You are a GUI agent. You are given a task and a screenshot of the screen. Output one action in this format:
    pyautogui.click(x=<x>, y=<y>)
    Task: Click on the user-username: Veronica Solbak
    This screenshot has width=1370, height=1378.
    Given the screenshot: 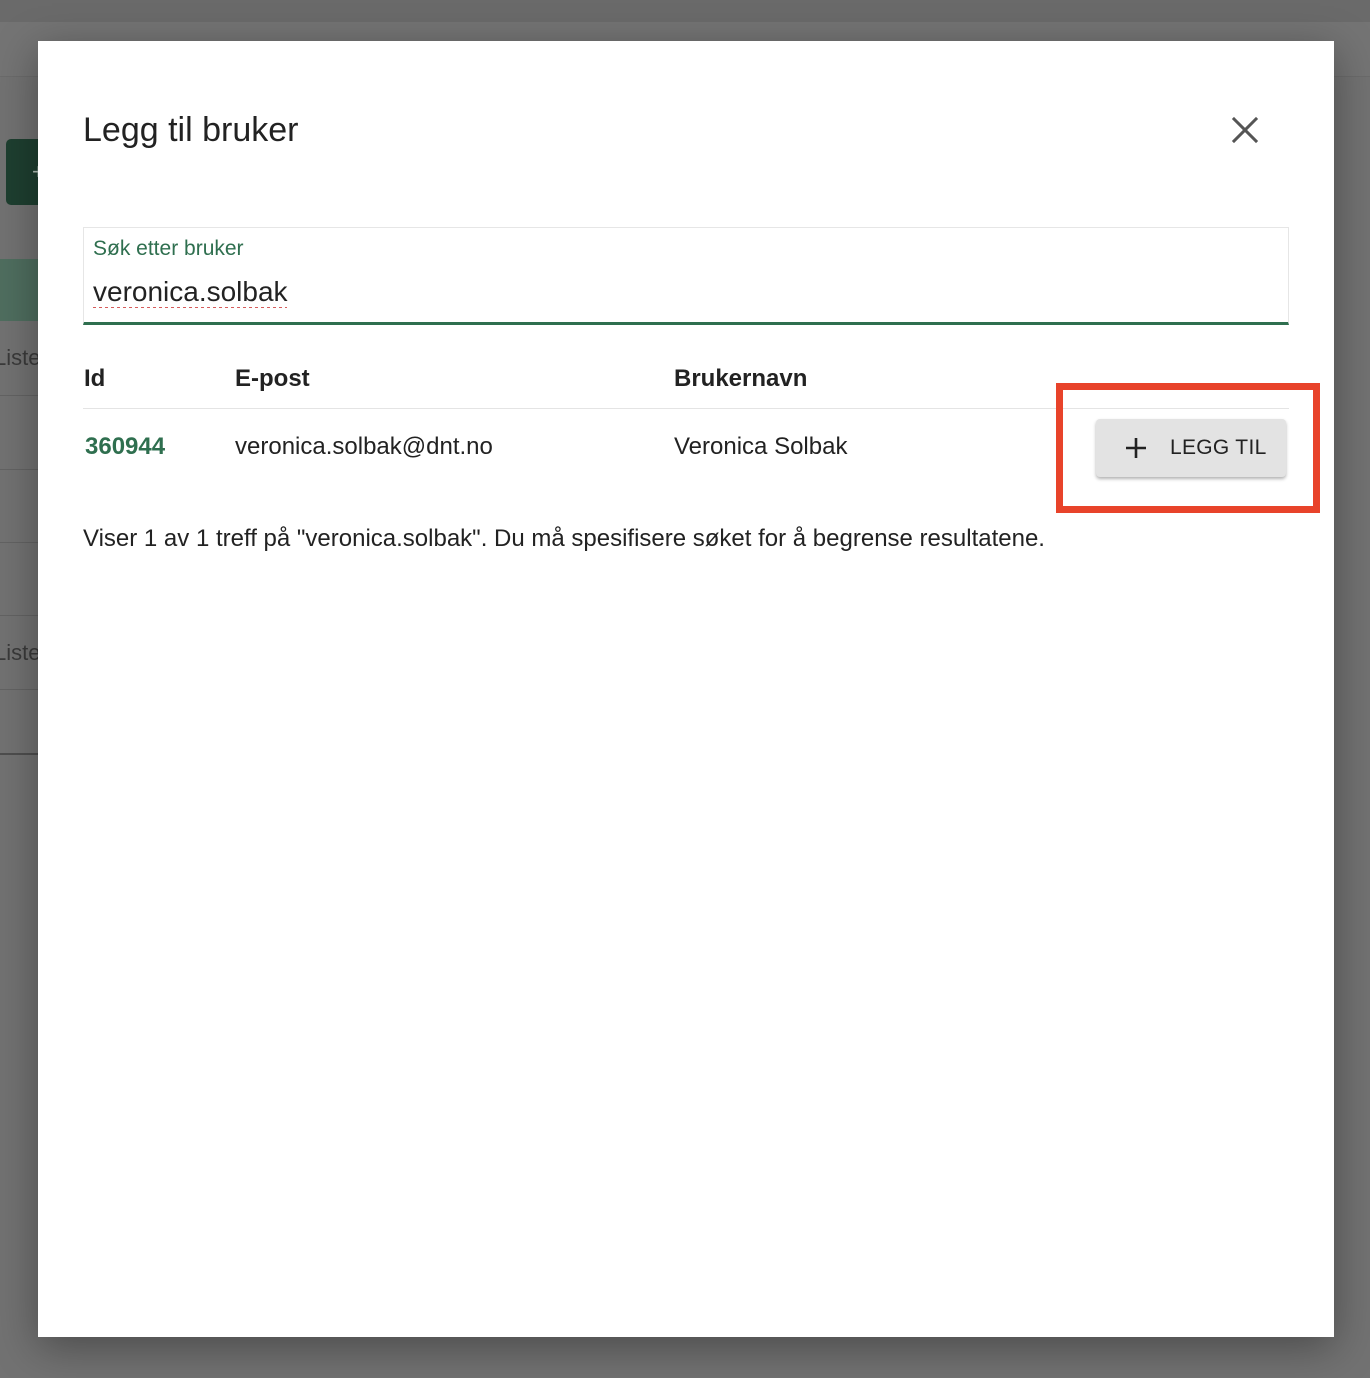 What is the action you would take?
    pyautogui.click(x=761, y=446)
    